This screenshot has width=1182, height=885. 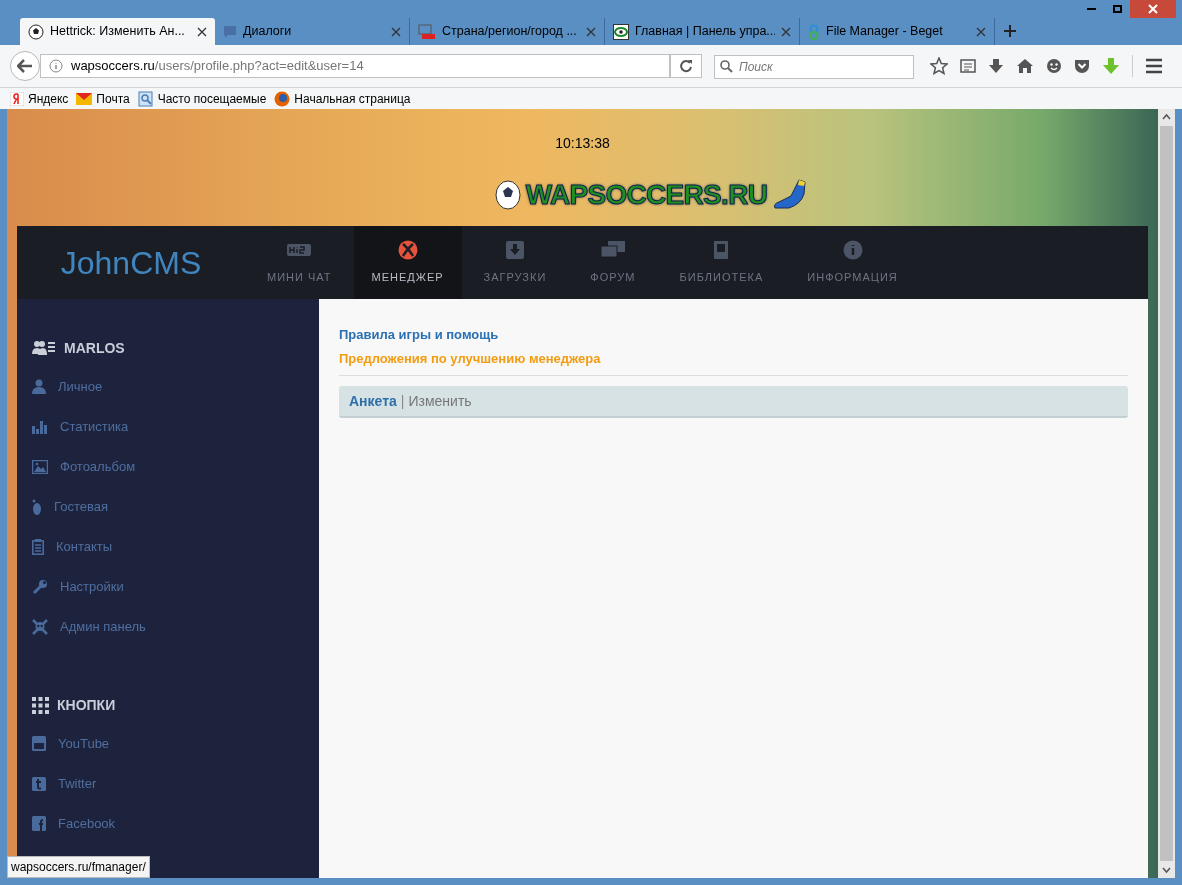 What do you see at coordinates (78, 867) in the screenshot?
I see `status-url: wapsoccers.ru/fmanager/` at bounding box center [78, 867].